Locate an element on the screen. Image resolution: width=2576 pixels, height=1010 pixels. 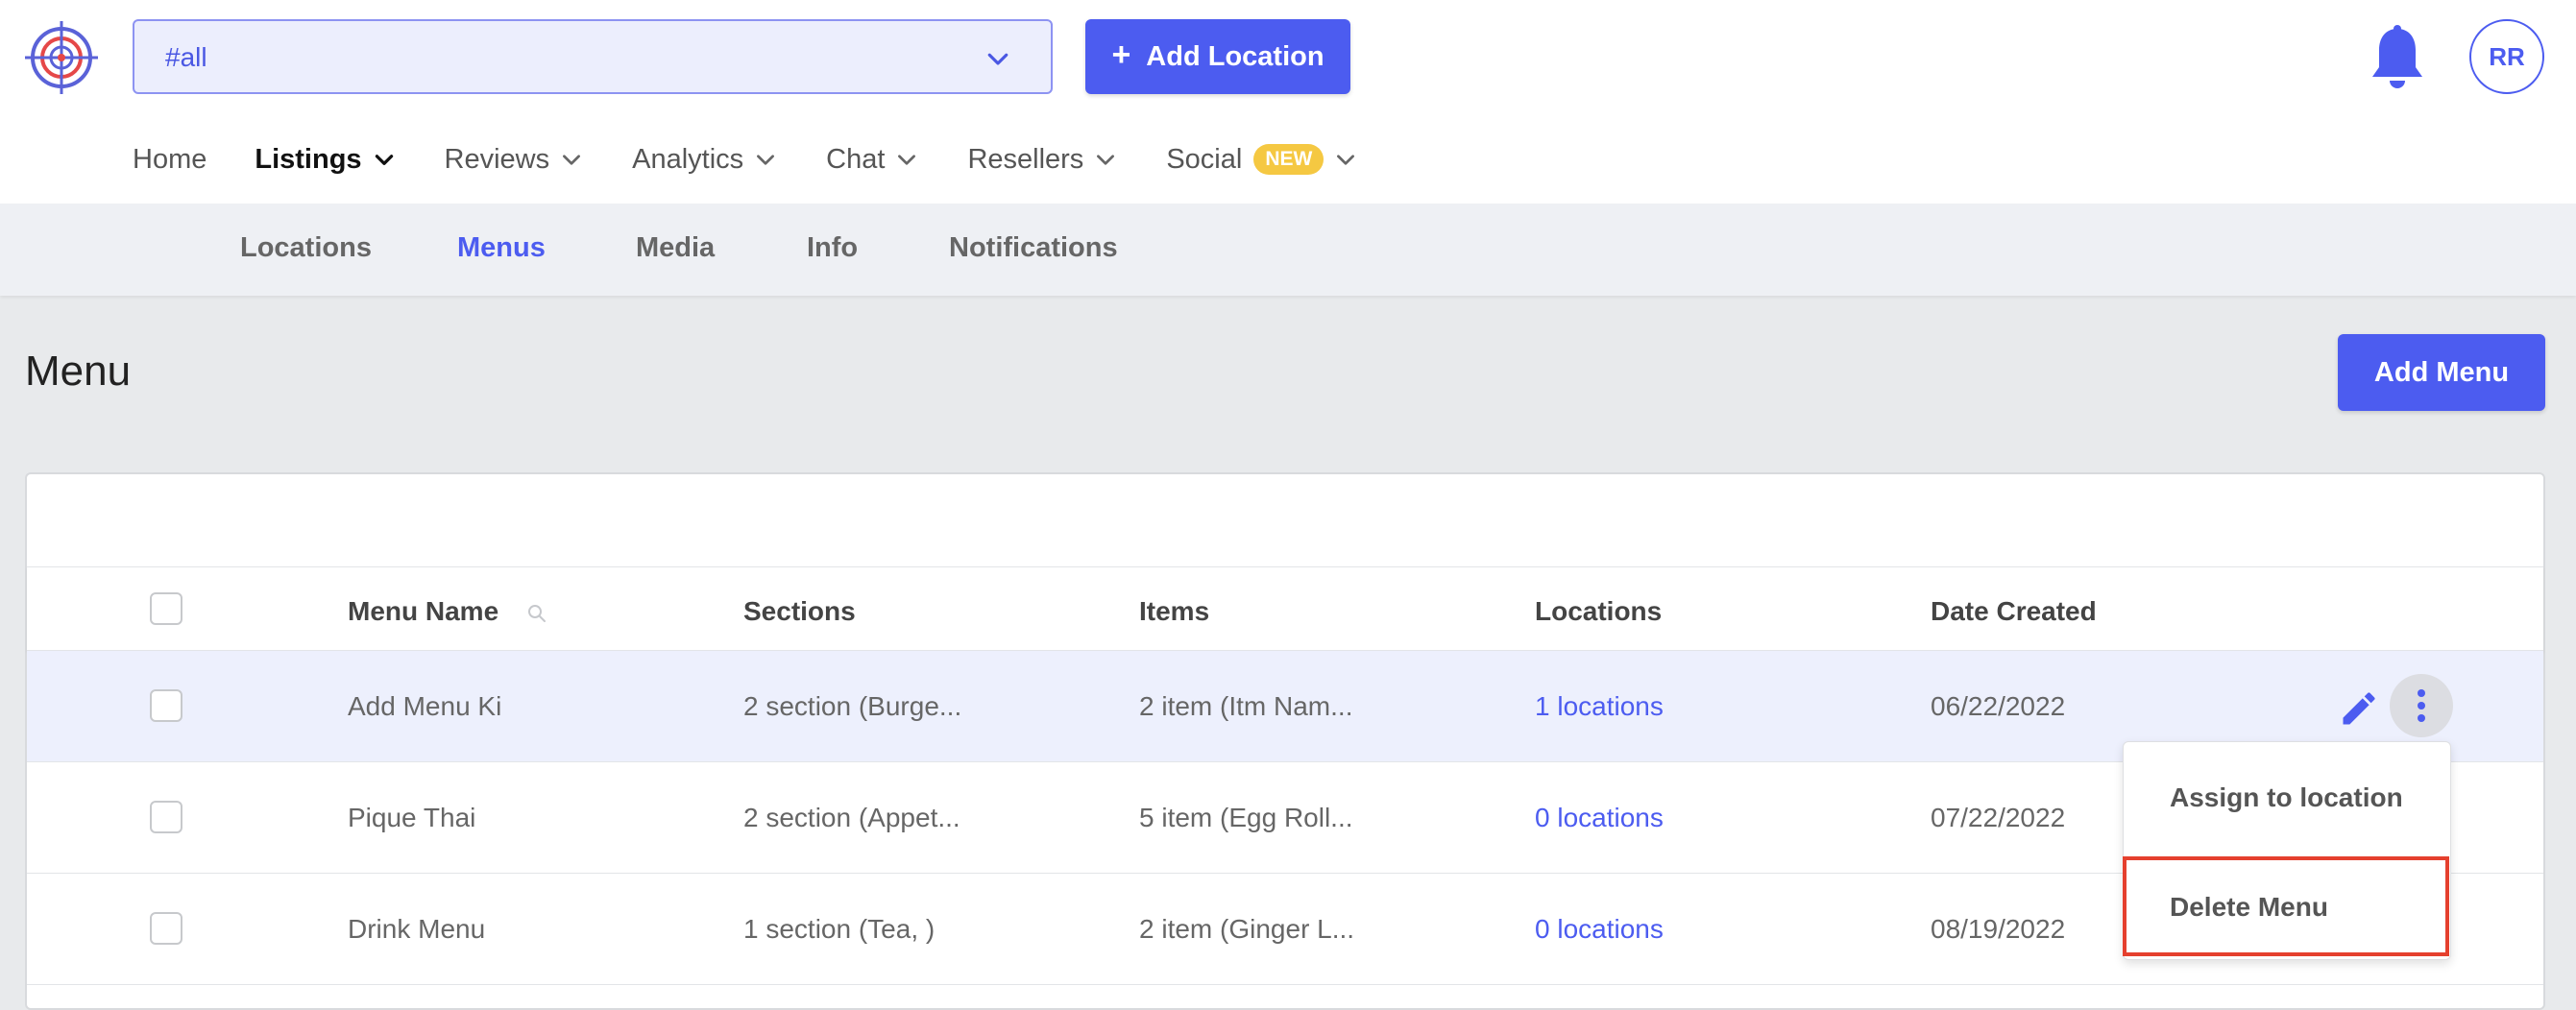
sections-cell: 1 section (Tea, ) is located at coordinates (840, 929).